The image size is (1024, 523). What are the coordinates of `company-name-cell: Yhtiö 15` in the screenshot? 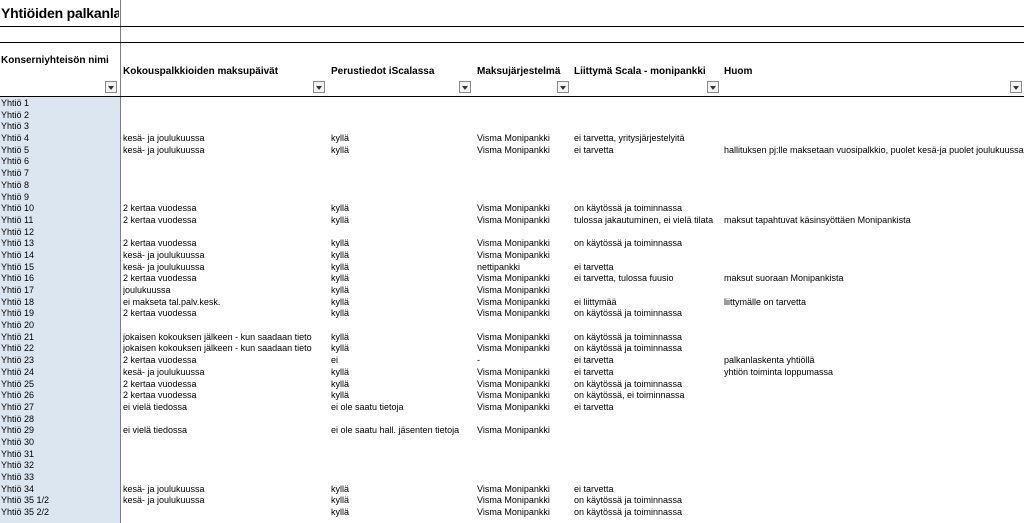 It's located at (60, 268).